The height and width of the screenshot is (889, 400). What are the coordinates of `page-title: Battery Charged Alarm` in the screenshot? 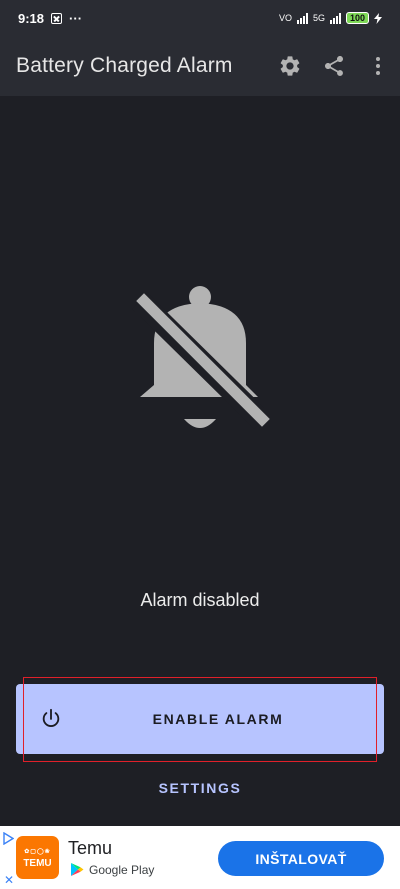 It's located at (124, 65).